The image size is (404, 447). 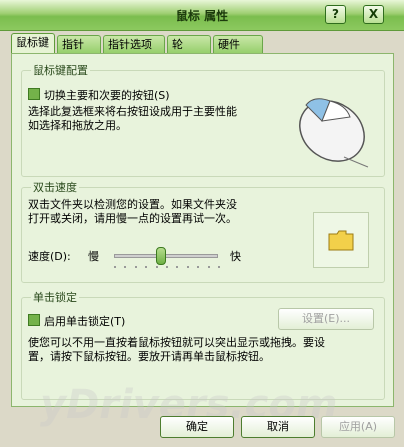 What do you see at coordinates (34, 320) in the screenshot?
I see `click-lock-checkbox` at bounding box center [34, 320].